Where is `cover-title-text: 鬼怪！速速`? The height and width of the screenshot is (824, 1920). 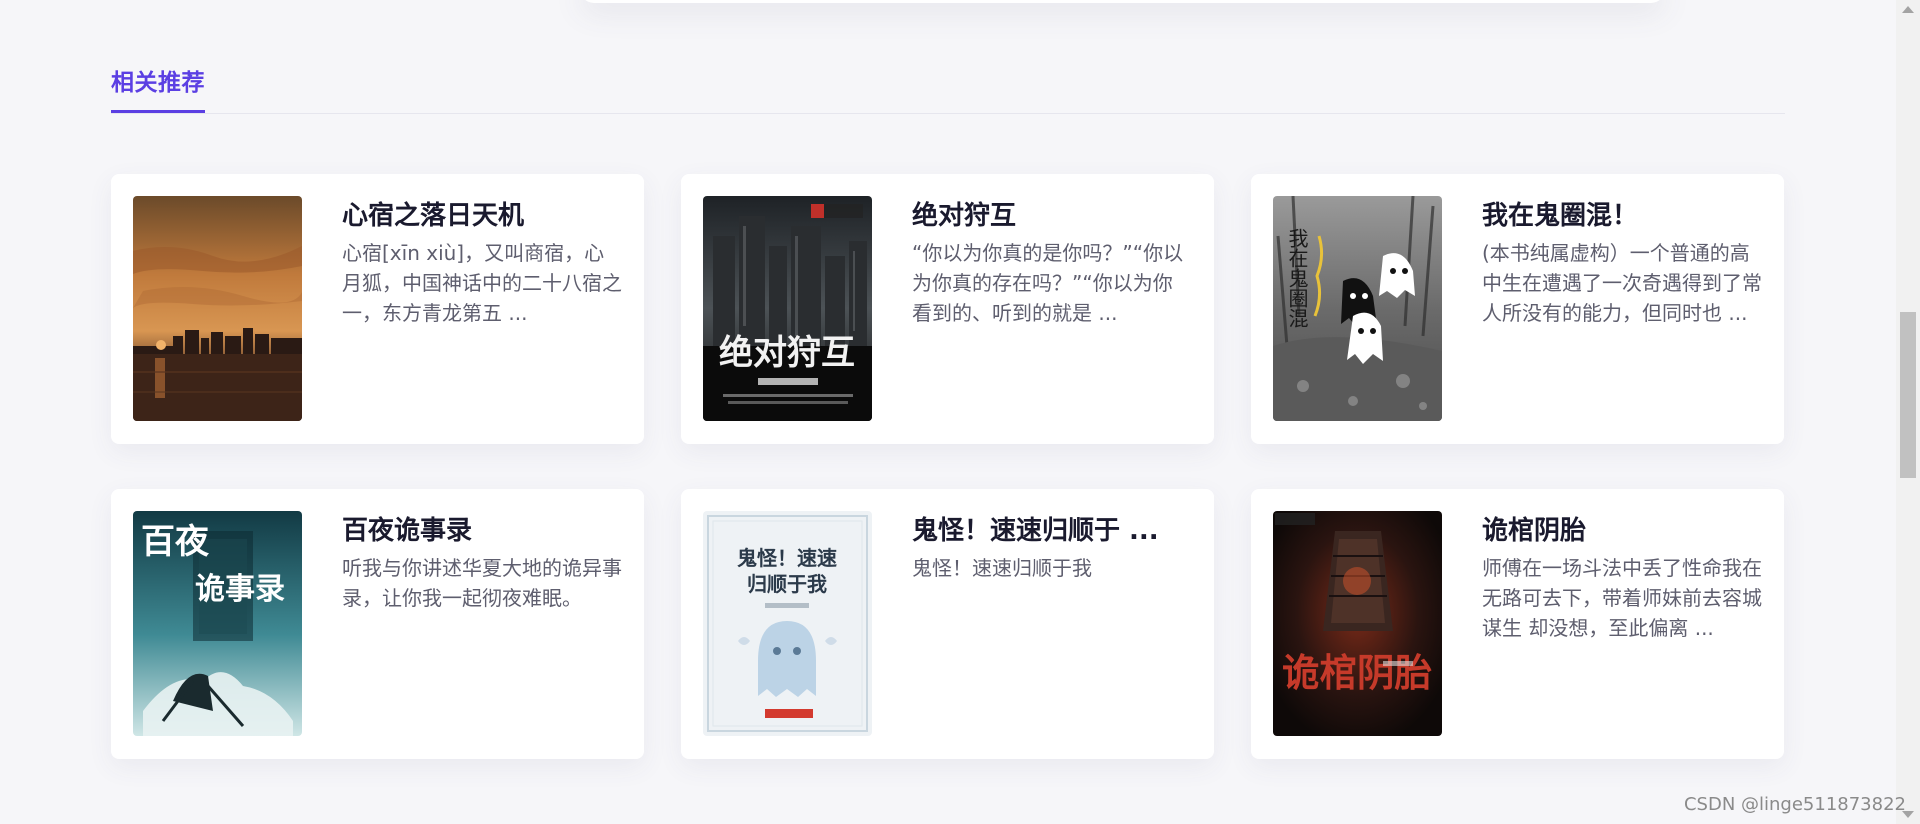 cover-title-text: 鬼怪！速速 is located at coordinates (787, 558).